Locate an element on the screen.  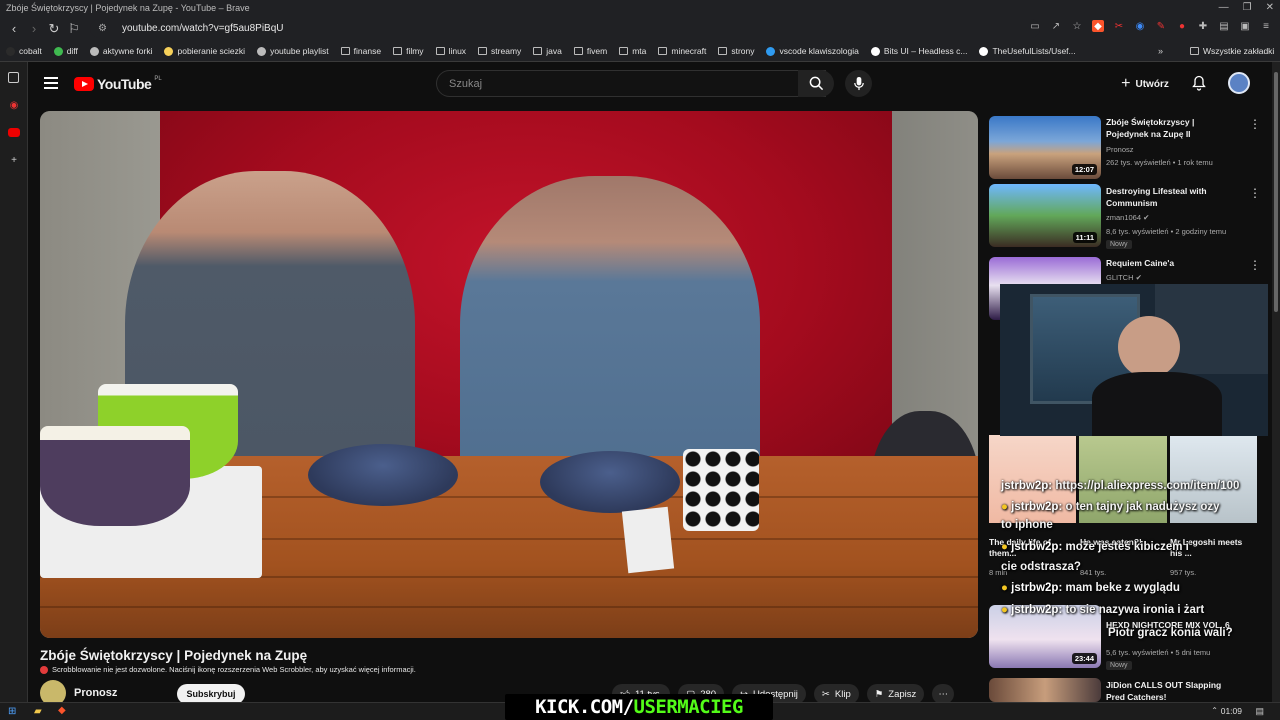
page-scrollbar is located at coordinates (1276, 382).